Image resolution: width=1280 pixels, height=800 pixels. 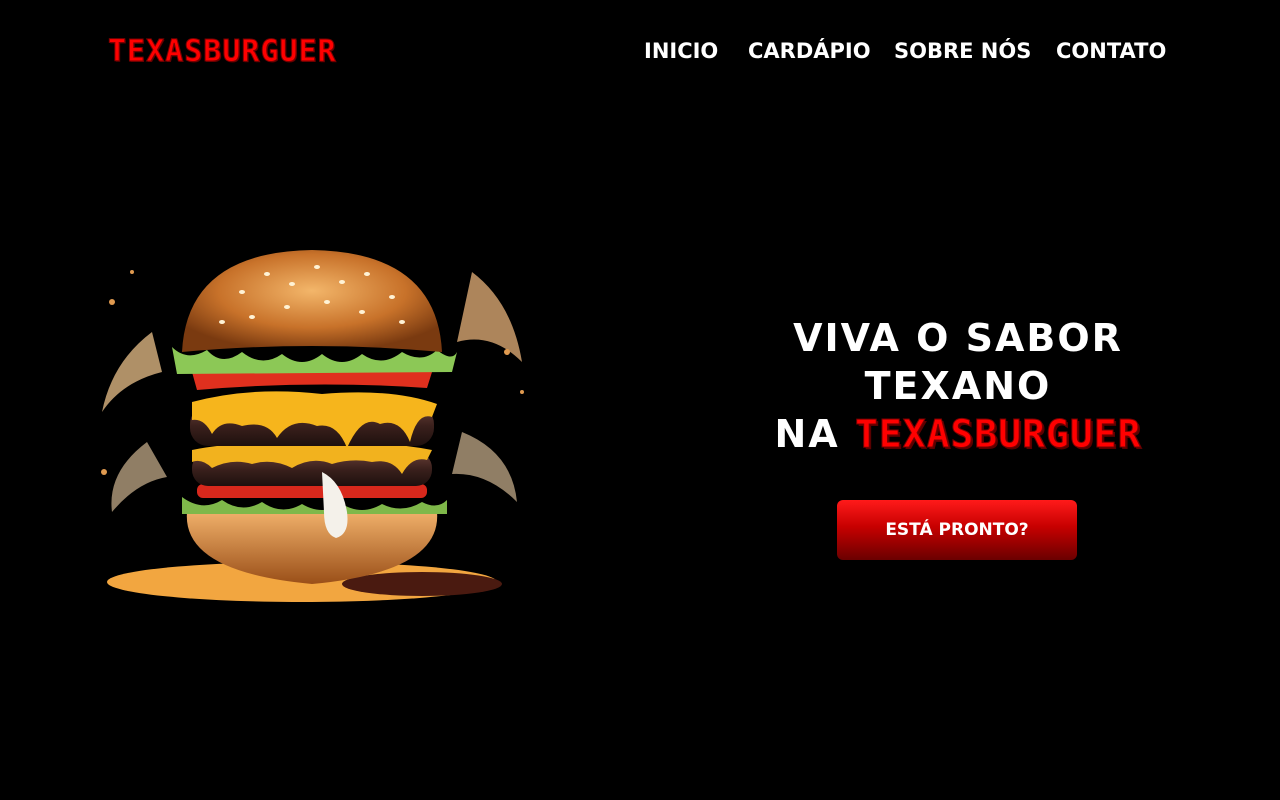 I want to click on nav-link-sobre-nos: SOBRE NÓS, so click(x=962, y=51).